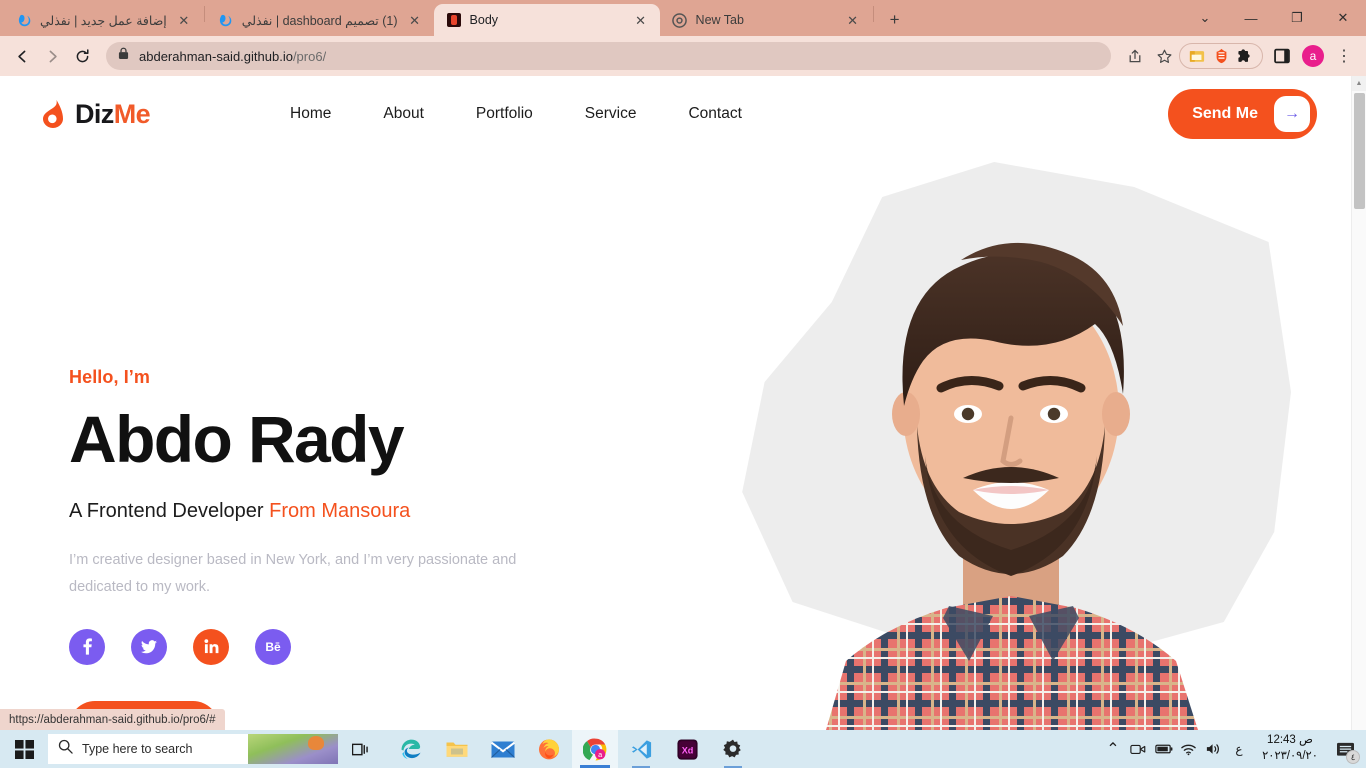 The height and width of the screenshot is (768, 1366). What do you see at coordinates (457, 749) in the screenshot?
I see `taskbar-app-file-explorer` at bounding box center [457, 749].